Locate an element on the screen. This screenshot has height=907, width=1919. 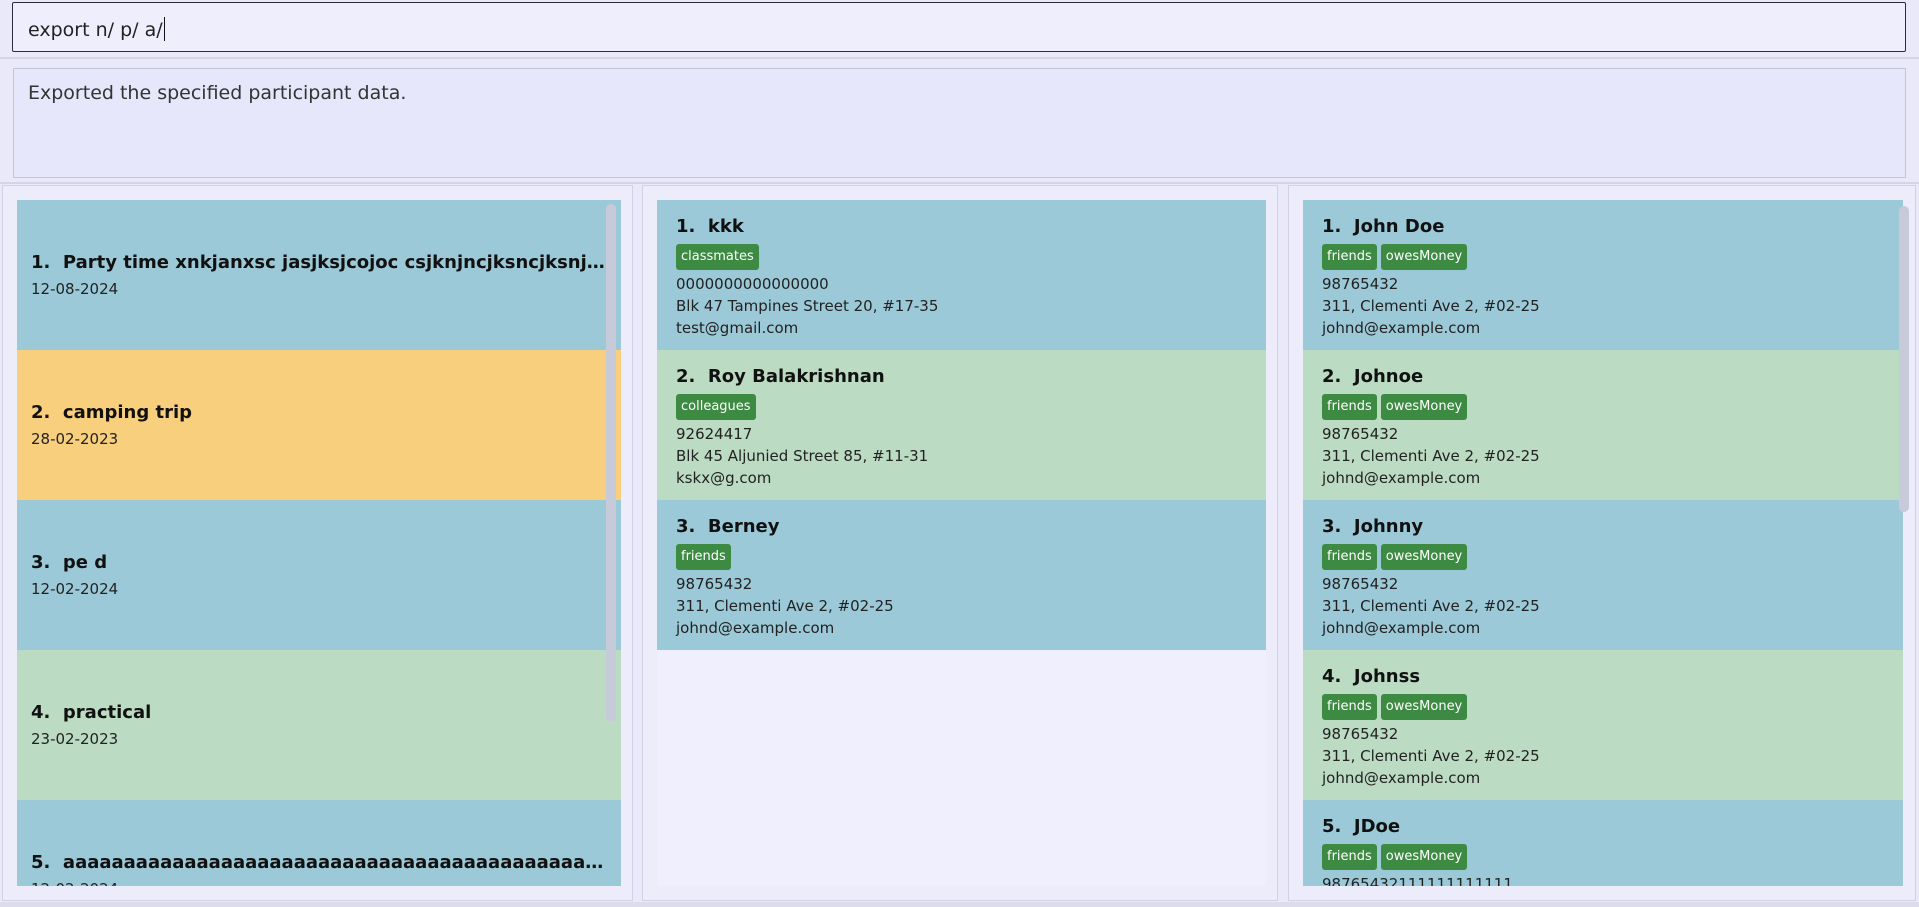
participant-name: 4. Johnss is located at coordinates (1371, 676).